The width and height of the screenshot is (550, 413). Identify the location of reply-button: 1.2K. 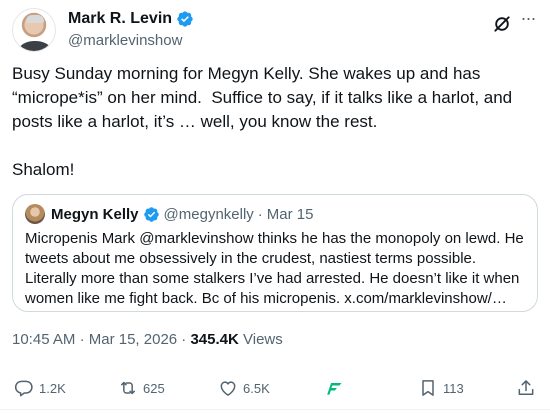
(40, 388).